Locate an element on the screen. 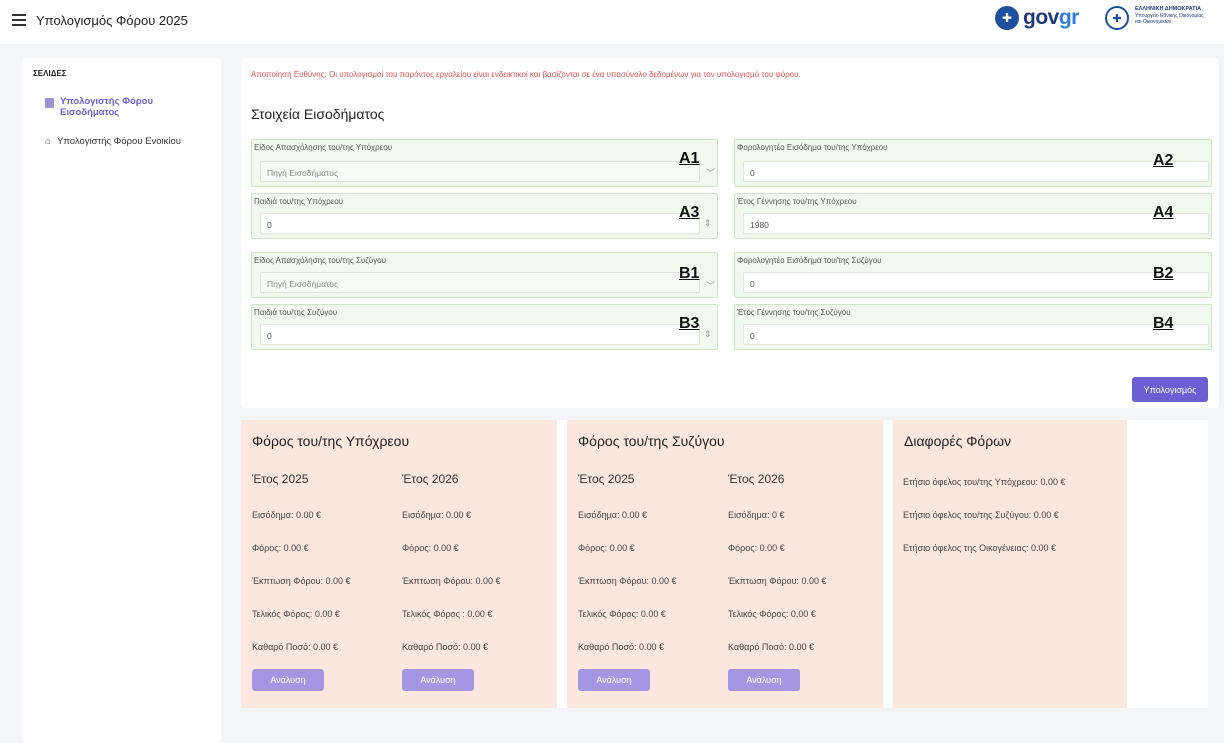 The image size is (1224, 743). calculate-button: Υπολογισμός is located at coordinates (1170, 389).